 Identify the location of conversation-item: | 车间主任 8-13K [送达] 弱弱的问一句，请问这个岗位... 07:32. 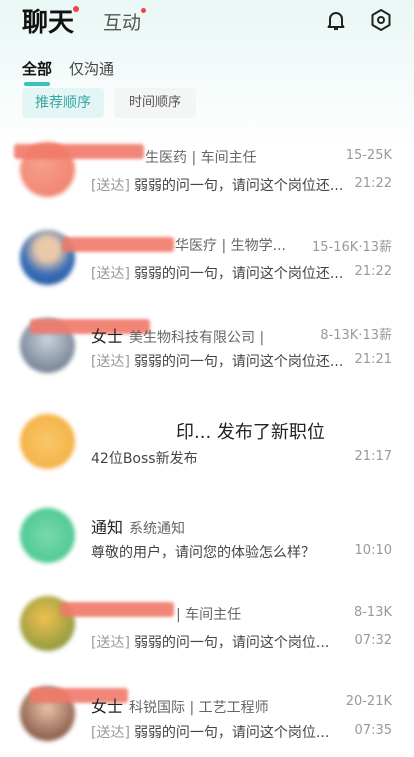
(207, 638).